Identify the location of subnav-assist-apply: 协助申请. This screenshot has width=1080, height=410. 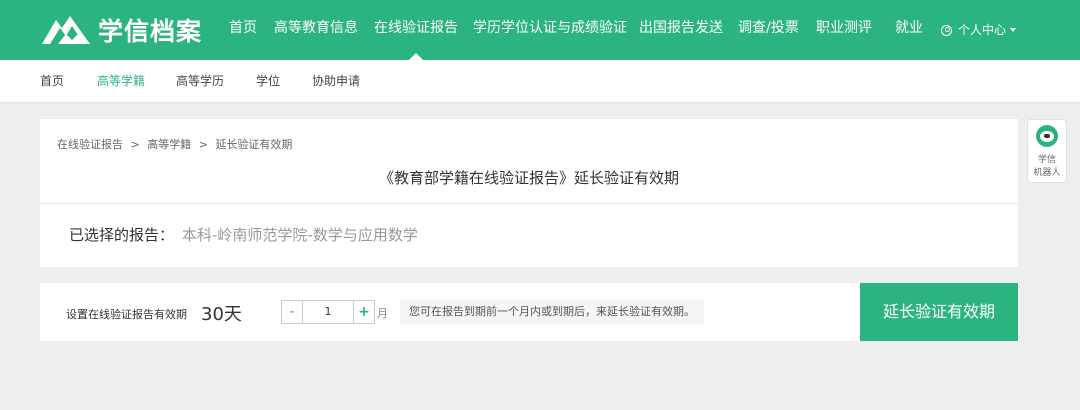
(336, 81).